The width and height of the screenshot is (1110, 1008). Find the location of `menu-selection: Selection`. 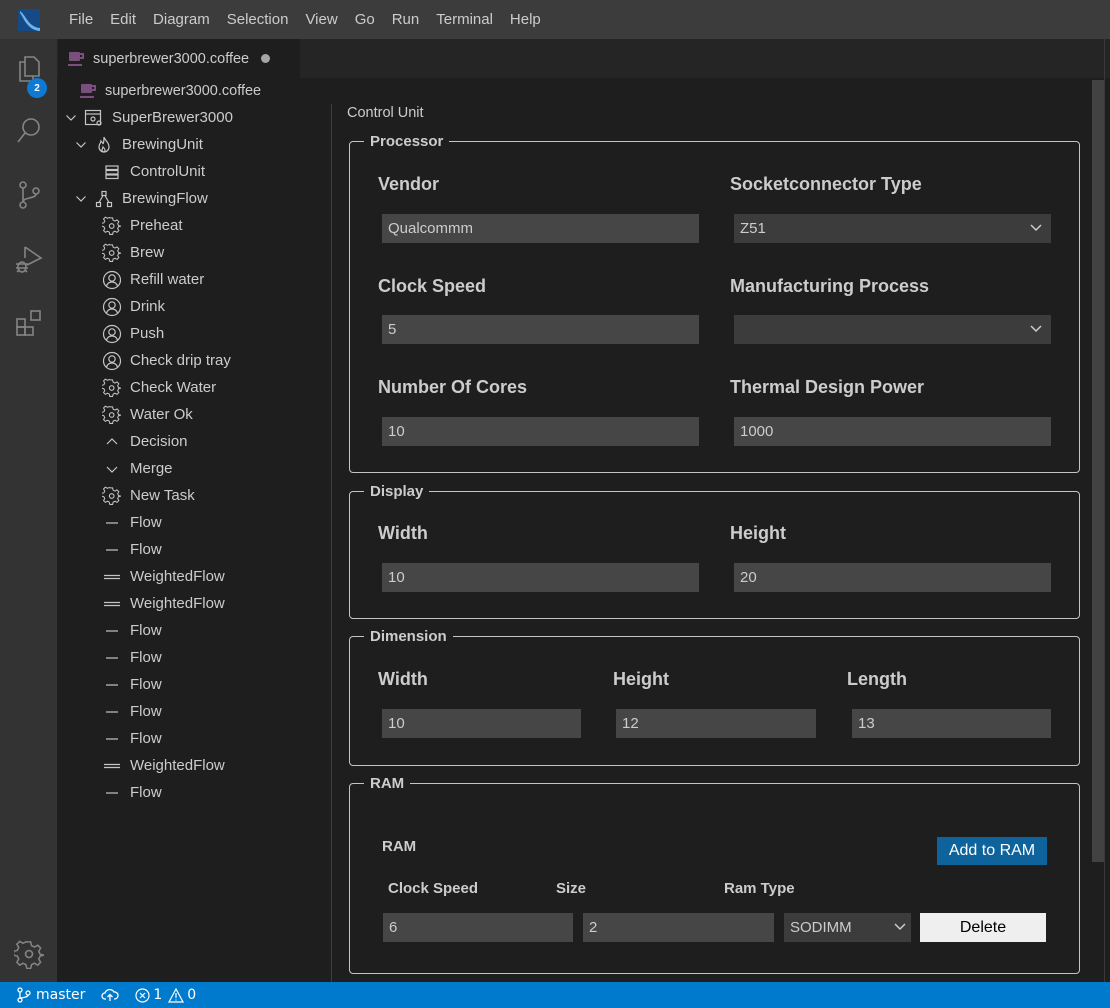

menu-selection: Selection is located at coordinates (257, 19).